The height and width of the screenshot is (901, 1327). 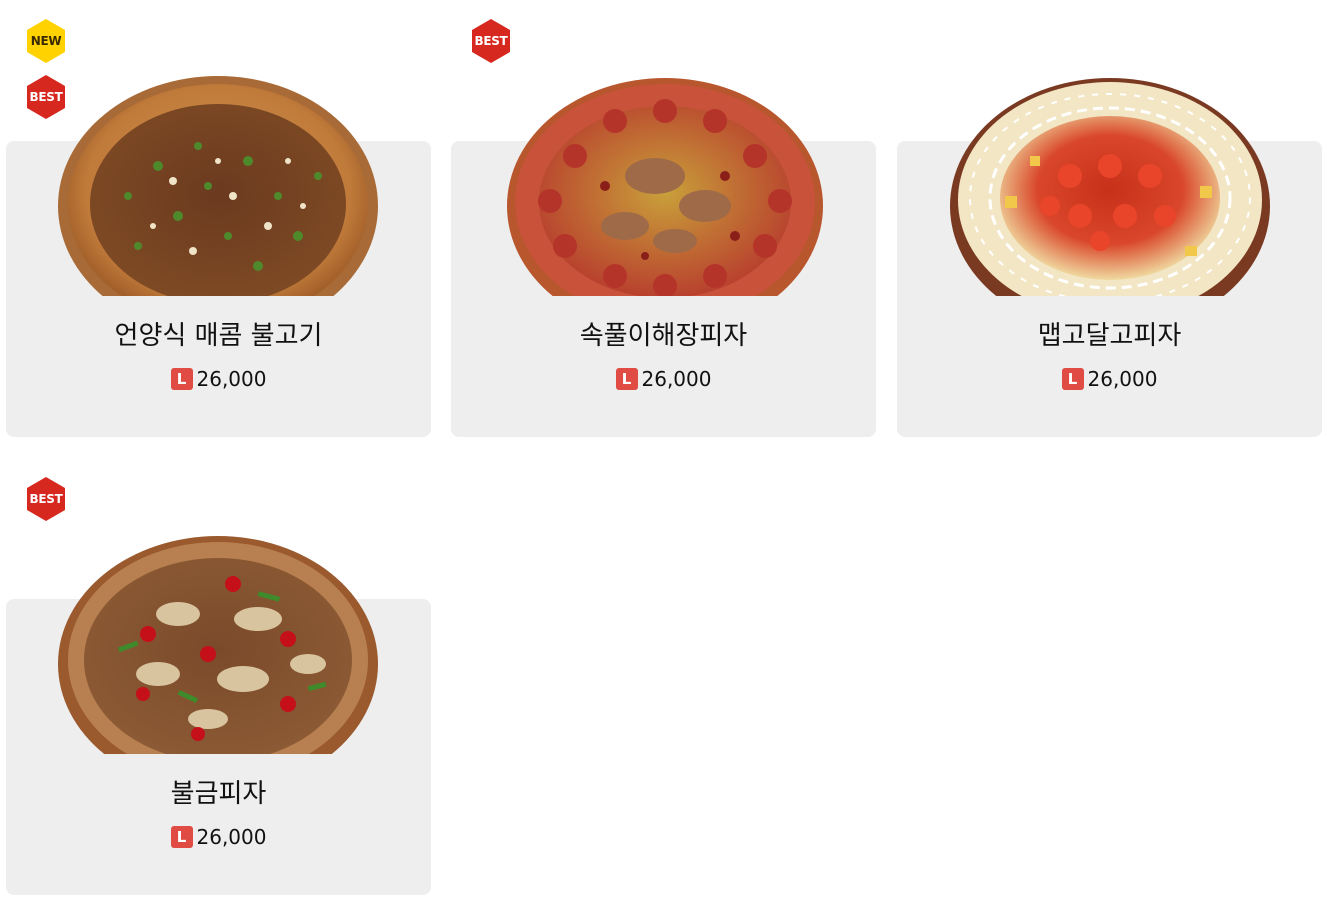 I want to click on pizza-bulgogi-image, so click(x=218, y=181).